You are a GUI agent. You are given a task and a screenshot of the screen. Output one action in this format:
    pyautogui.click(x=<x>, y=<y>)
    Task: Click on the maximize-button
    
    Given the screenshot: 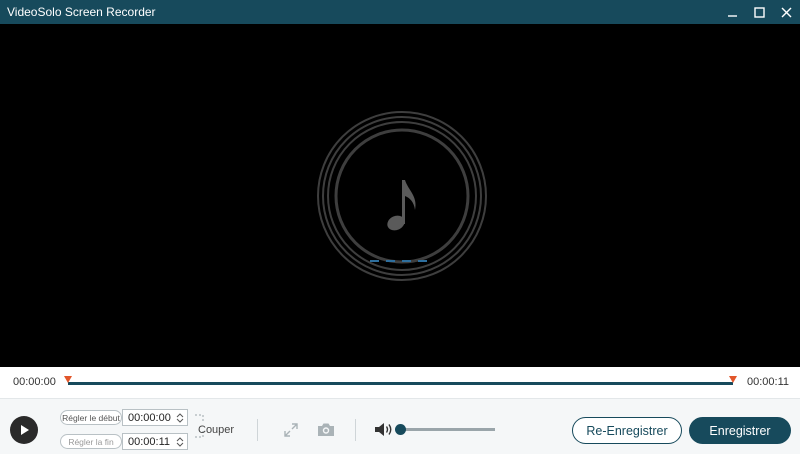 What is the action you would take?
    pyautogui.click(x=759, y=12)
    